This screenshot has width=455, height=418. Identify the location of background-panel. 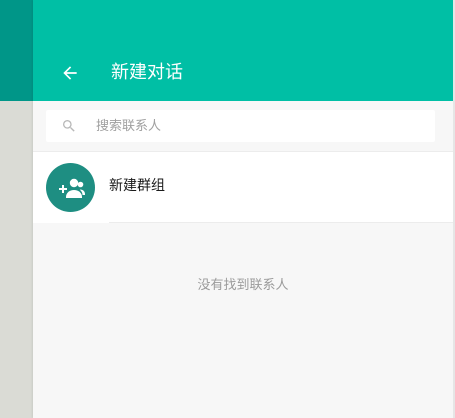
(16, 259).